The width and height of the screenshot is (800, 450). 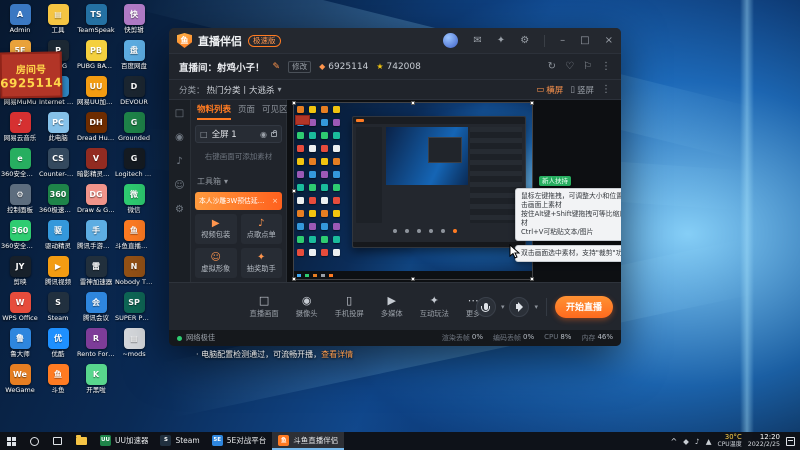 I want to click on desktop-icon: N Nobody The Turnaround, so click(x=134, y=272).